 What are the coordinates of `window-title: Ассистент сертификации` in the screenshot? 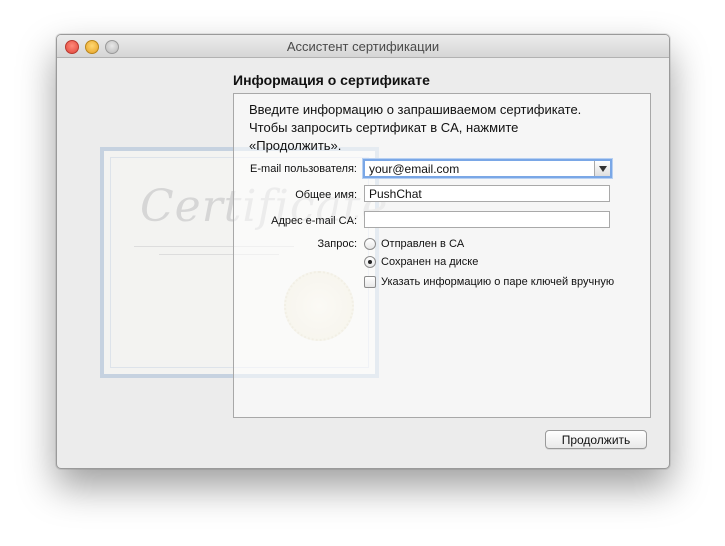 It's located at (363, 46).